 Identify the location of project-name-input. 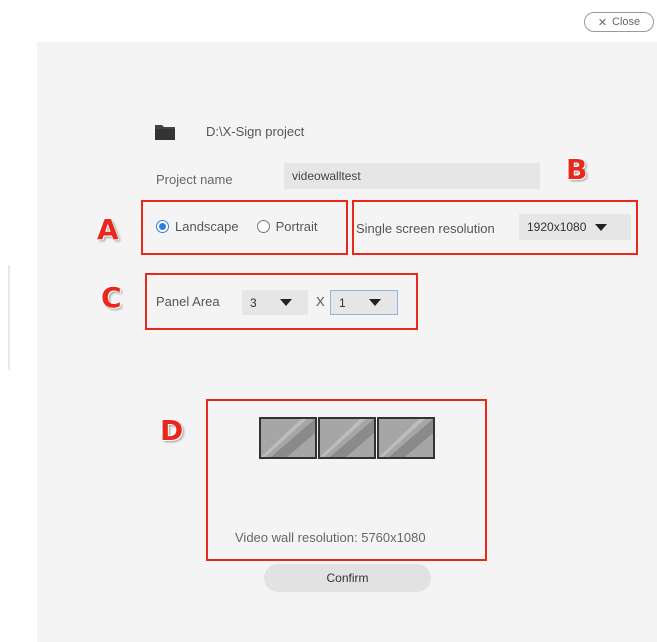
(412, 176).